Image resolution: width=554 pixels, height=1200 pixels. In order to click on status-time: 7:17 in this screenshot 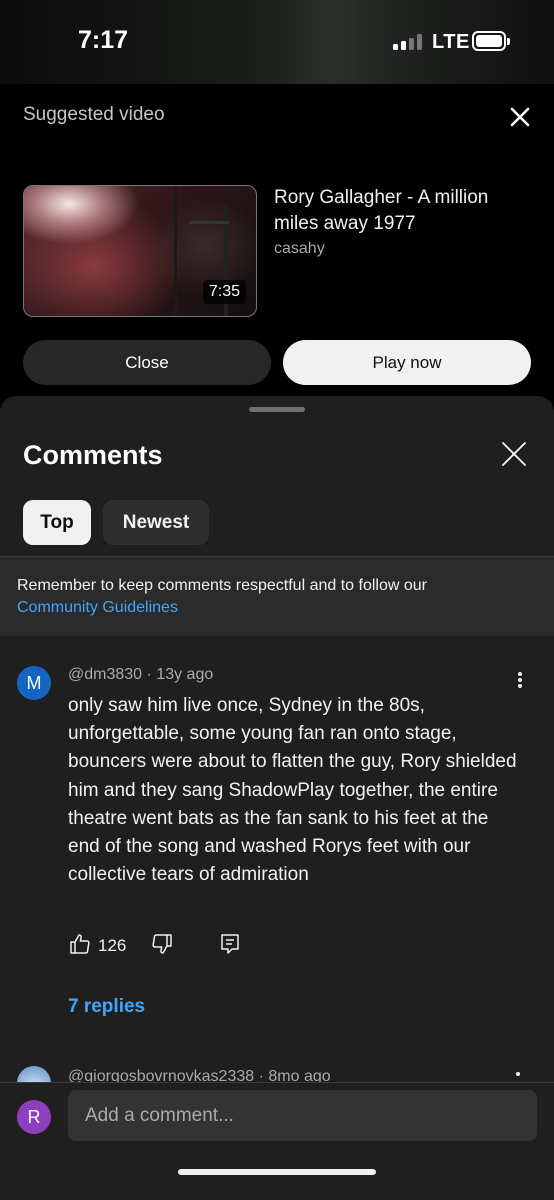, I will do `click(103, 40)`.